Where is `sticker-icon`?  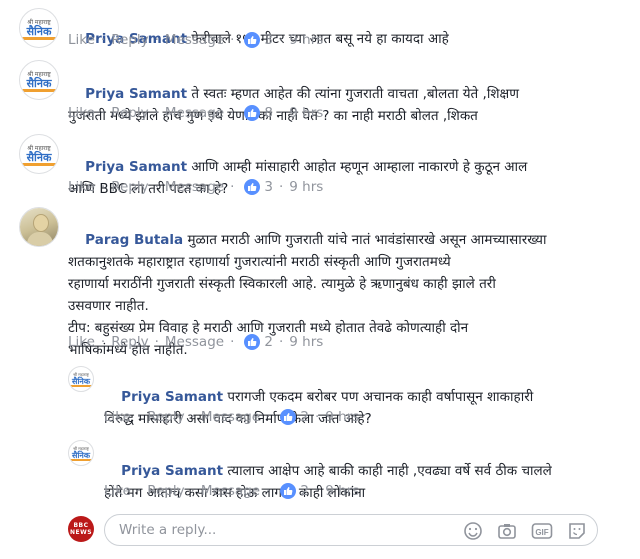
sticker-icon is located at coordinates (577, 531).